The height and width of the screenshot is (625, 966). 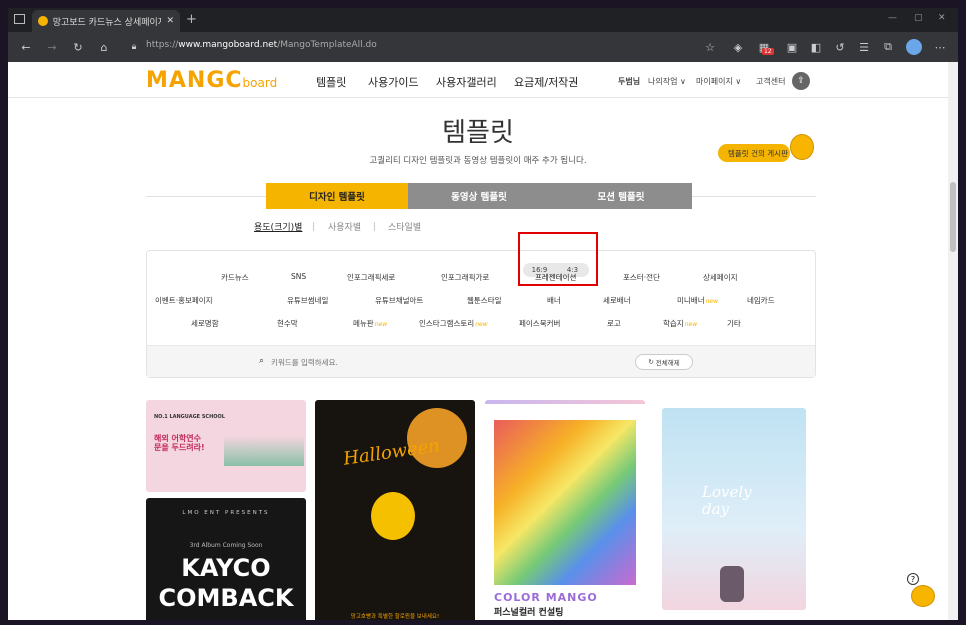 What do you see at coordinates (720, 277) in the screenshot?
I see `category-detail-page: 상세페이지` at bounding box center [720, 277].